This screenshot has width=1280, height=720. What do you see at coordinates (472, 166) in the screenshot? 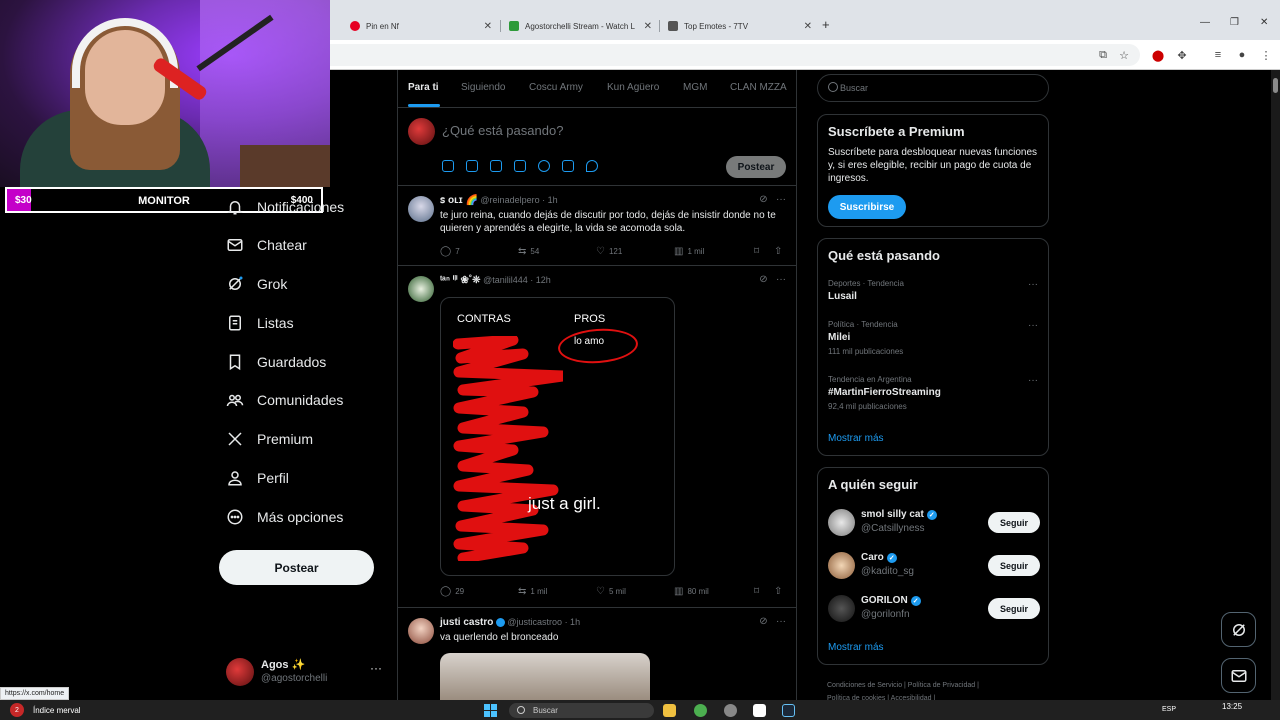
I see `gif-icon` at bounding box center [472, 166].